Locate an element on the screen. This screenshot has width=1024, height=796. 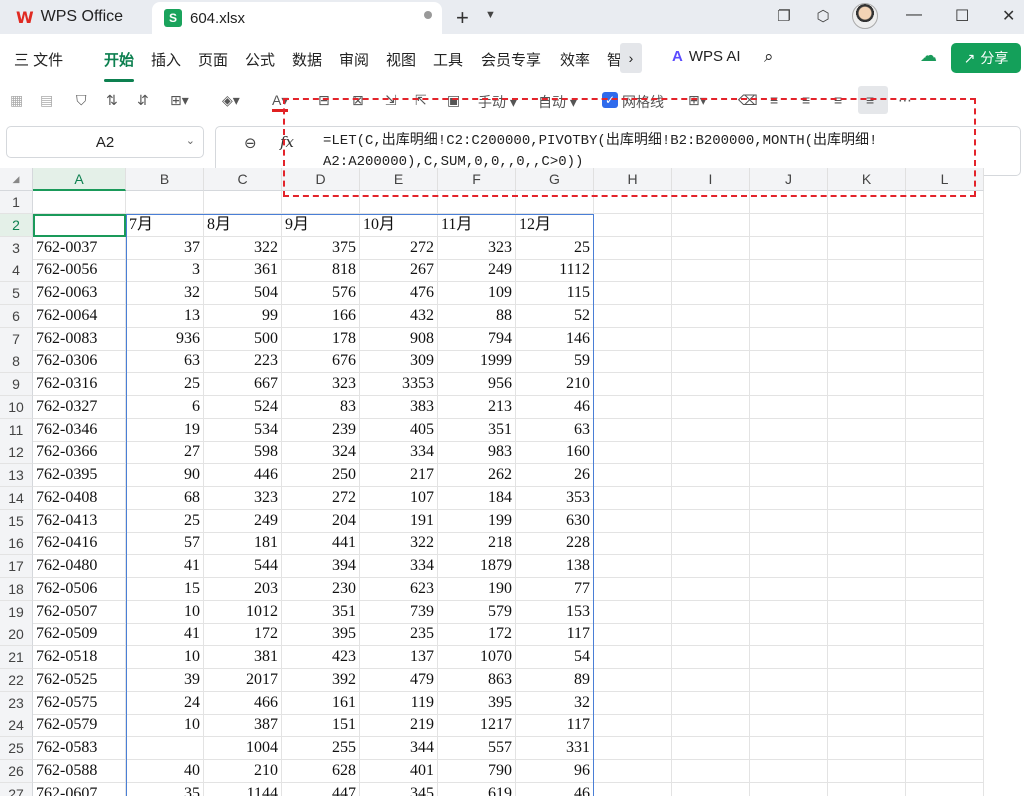
cell: 762-0063 is located at coordinates (79, 293).